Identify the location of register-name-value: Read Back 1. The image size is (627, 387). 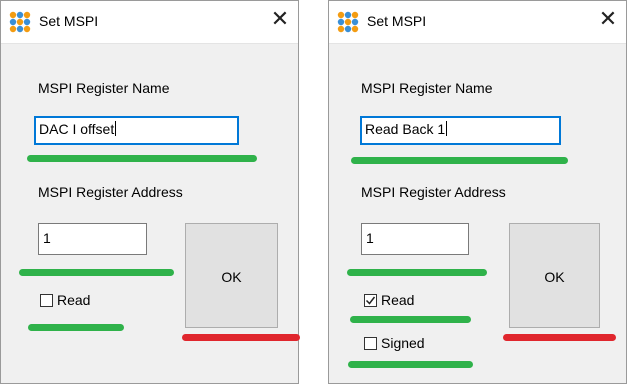
(405, 129).